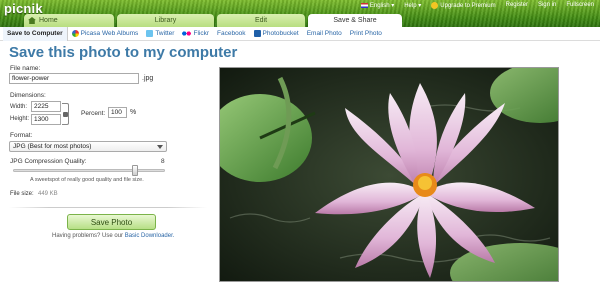  I want to click on subtab-twitter: Twitter, so click(160, 34).